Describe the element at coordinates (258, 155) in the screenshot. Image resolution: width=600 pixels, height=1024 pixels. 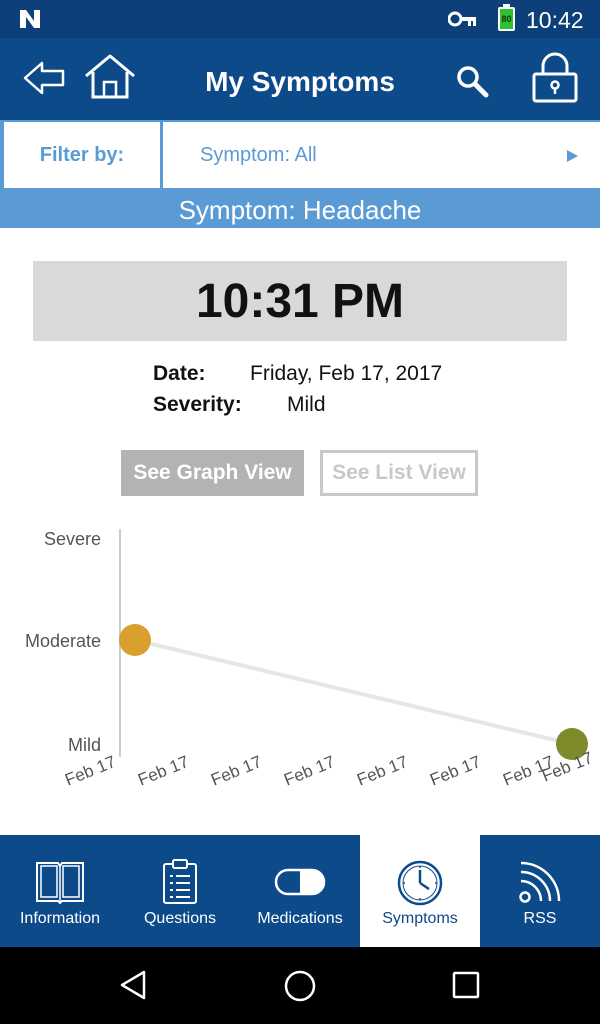
I see `filter-selected-value: Symptom: All` at that location.